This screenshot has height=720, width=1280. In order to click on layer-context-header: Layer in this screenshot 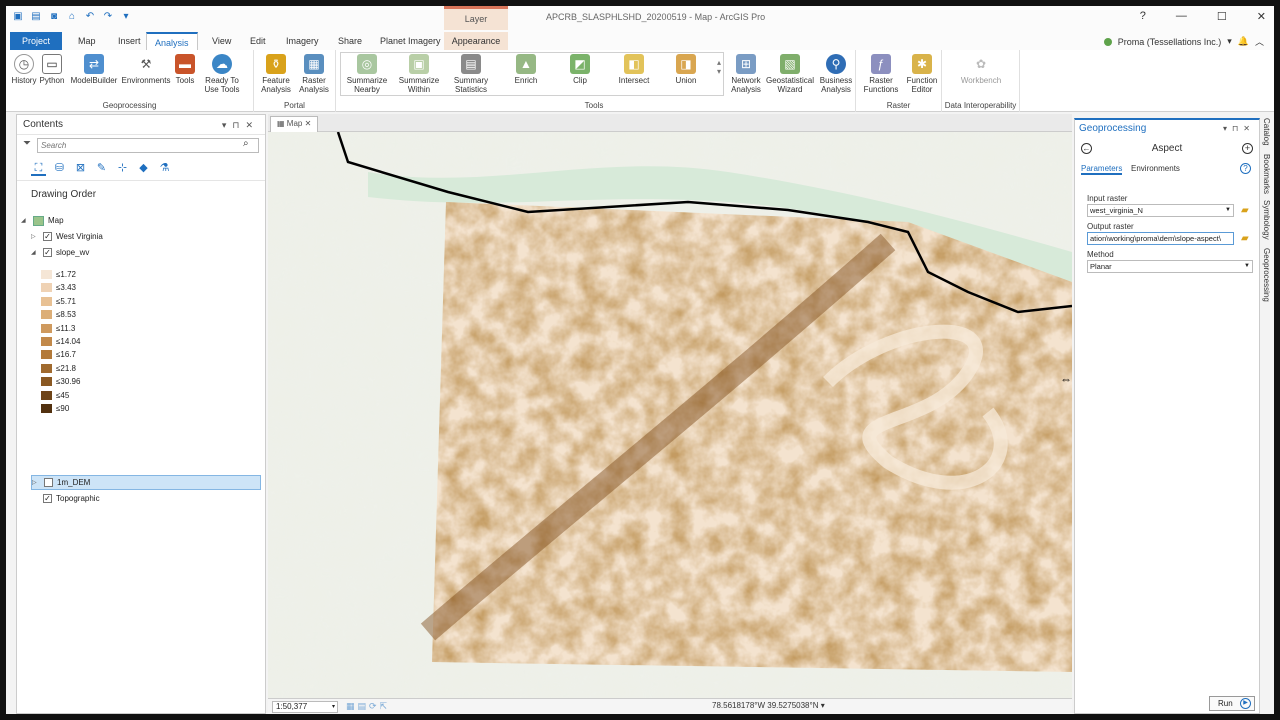, I will do `click(476, 18)`.